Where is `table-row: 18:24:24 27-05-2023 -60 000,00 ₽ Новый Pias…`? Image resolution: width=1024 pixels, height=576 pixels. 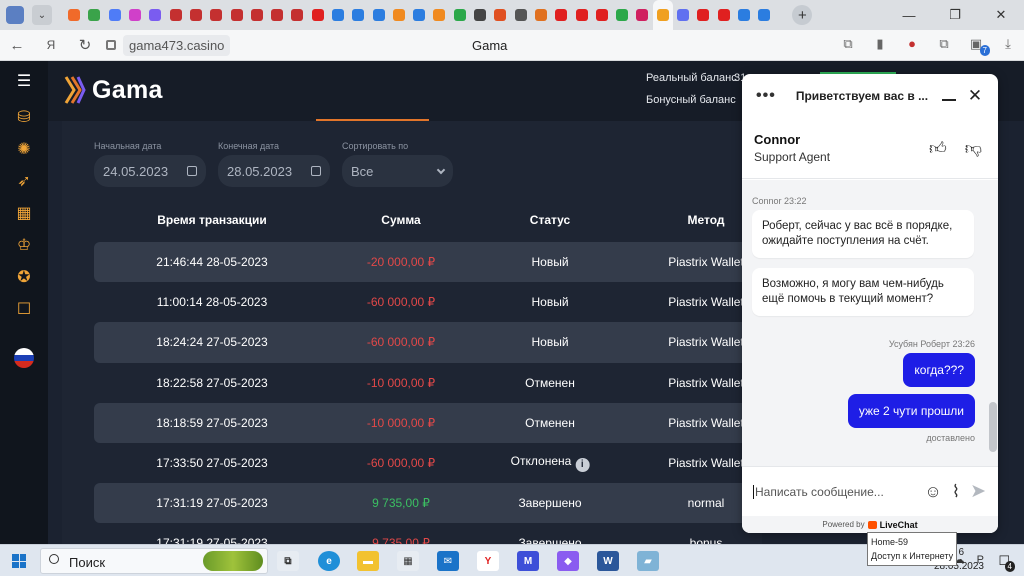 table-row: 18:24:24 27-05-2023 -60 000,00 ₽ Новый Pias… is located at coordinates (428, 342).